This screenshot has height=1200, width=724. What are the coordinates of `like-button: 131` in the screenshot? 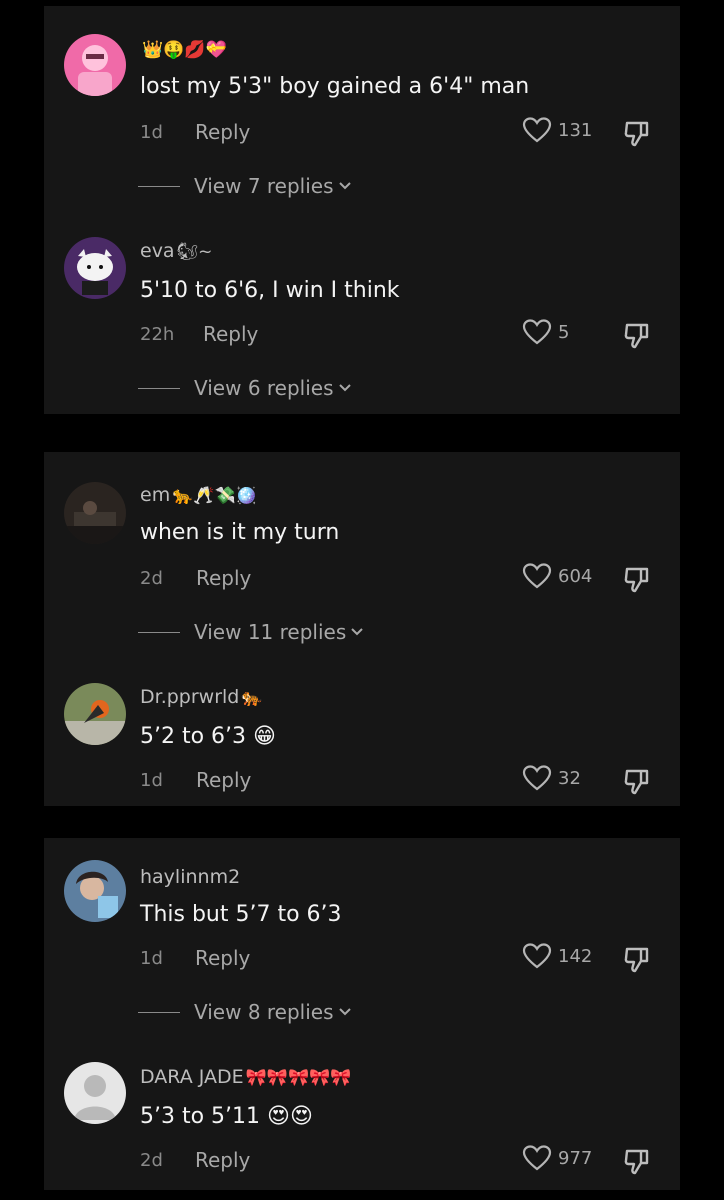 It's located at (557, 130).